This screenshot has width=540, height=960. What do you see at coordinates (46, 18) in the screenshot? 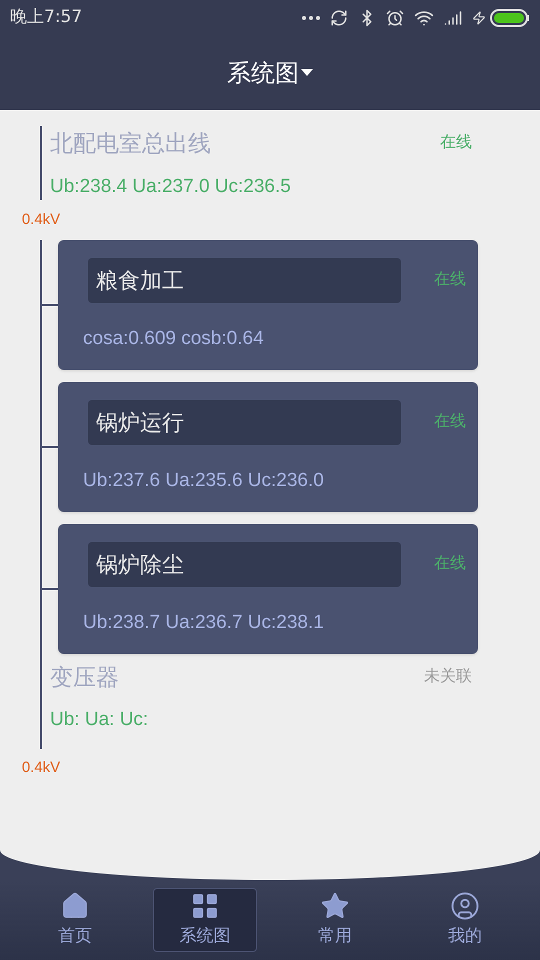
I see `status-time: 晚上7:57` at bounding box center [46, 18].